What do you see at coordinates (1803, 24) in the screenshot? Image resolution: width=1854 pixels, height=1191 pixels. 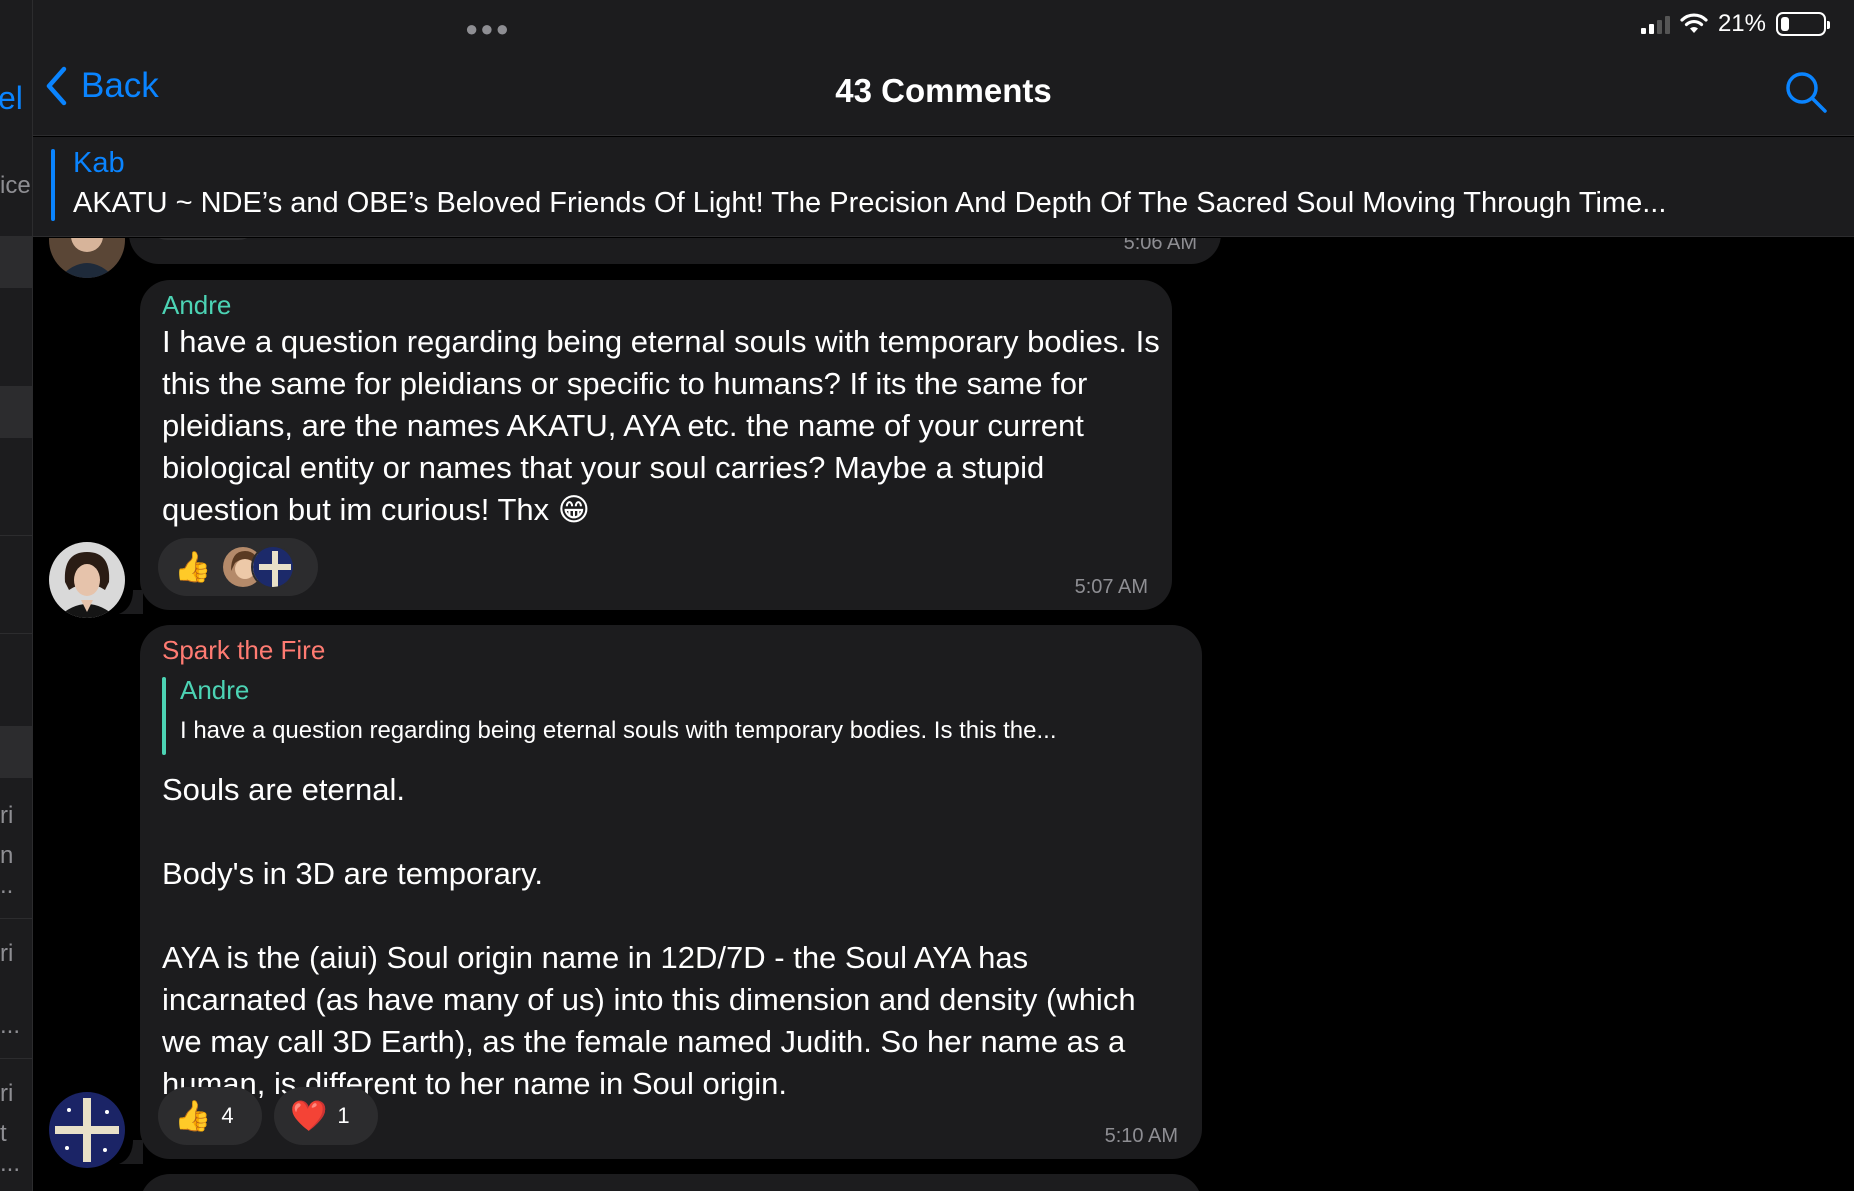 I see `battery-icon` at bounding box center [1803, 24].